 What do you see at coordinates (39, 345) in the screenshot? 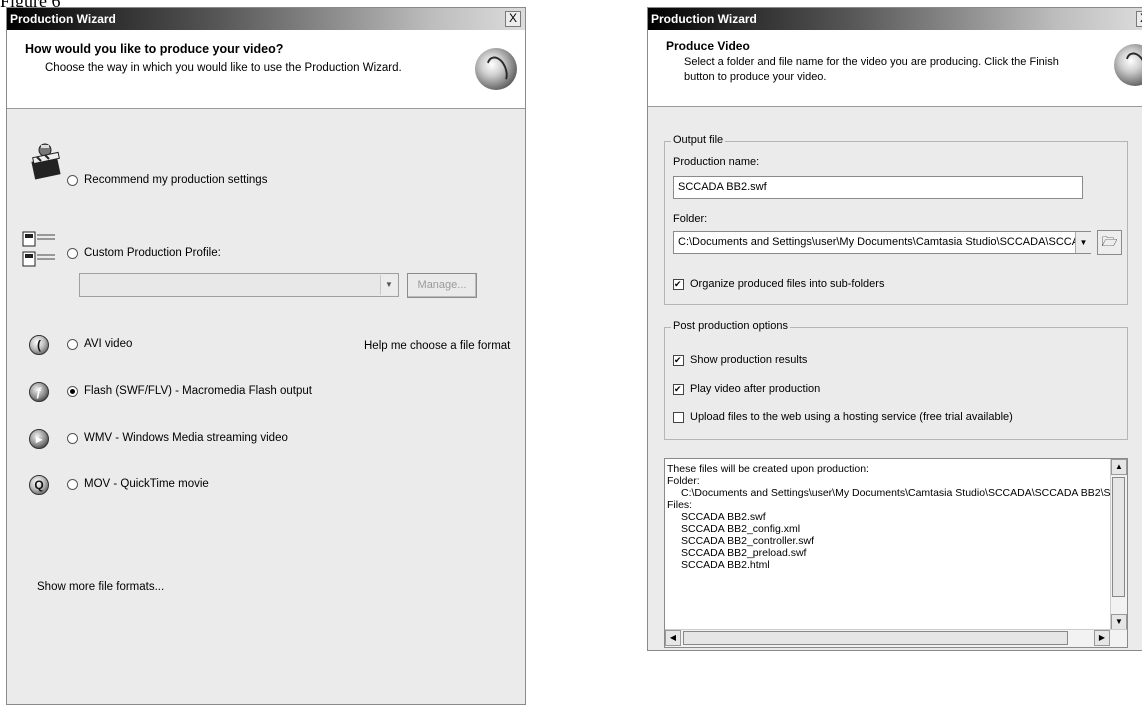
I see `avi-disc-icon: (` at bounding box center [39, 345].